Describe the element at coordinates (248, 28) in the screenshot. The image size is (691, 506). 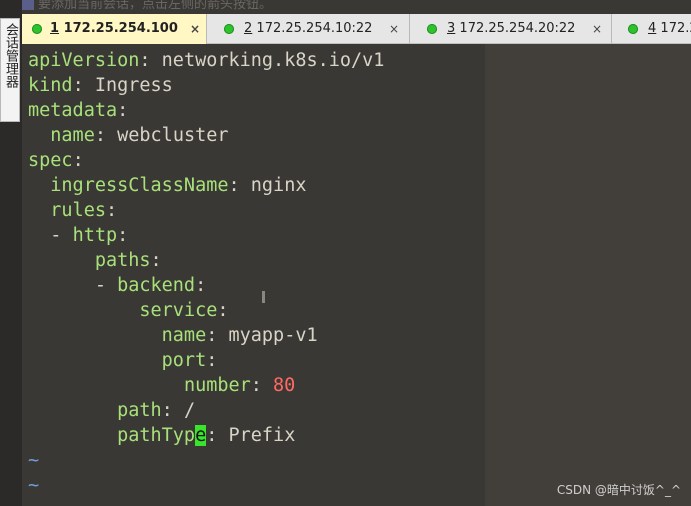
I see `tab-number: 2` at that location.